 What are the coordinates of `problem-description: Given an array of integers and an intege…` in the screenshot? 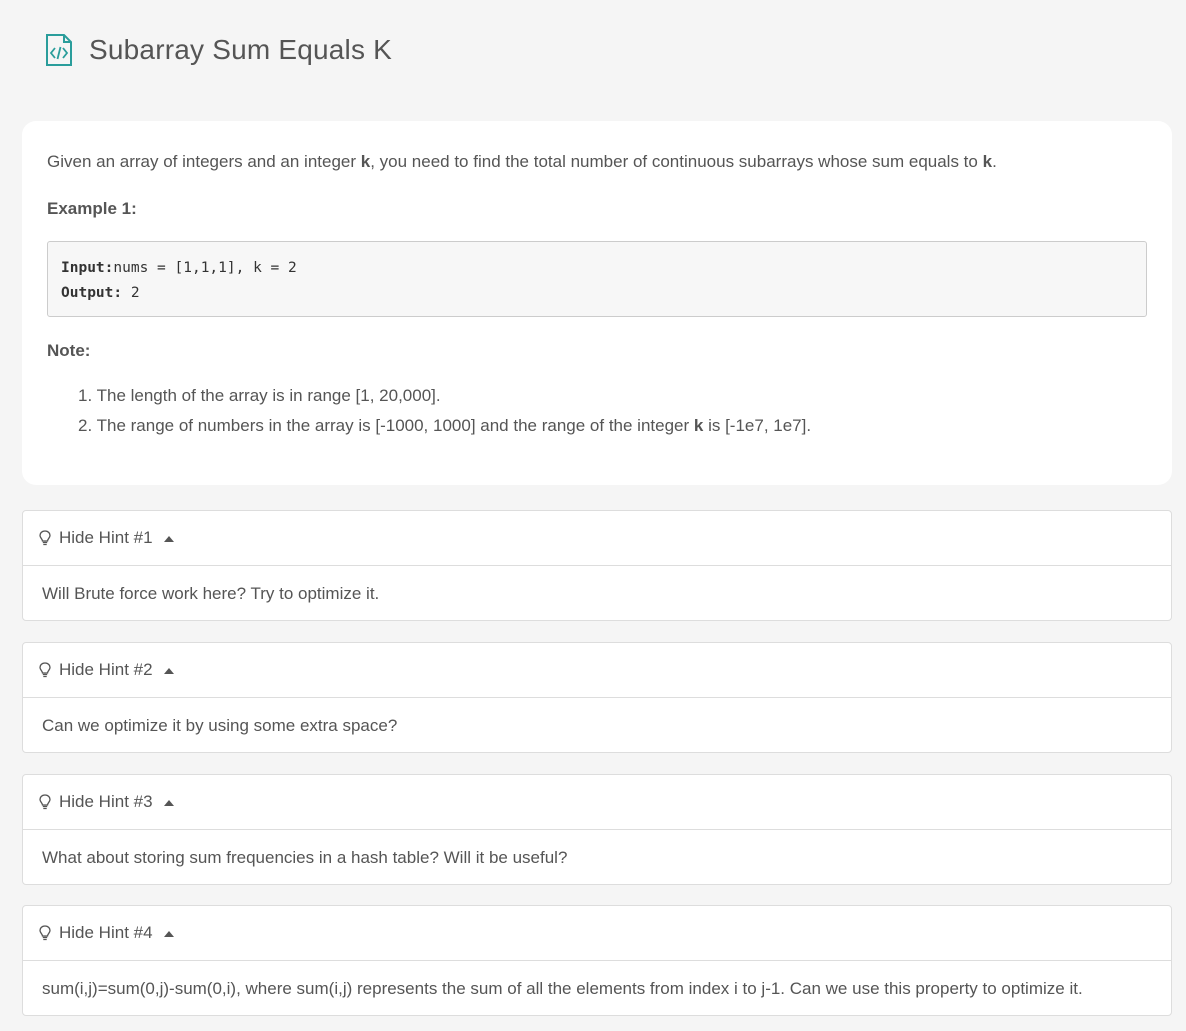 It's located at (522, 161).